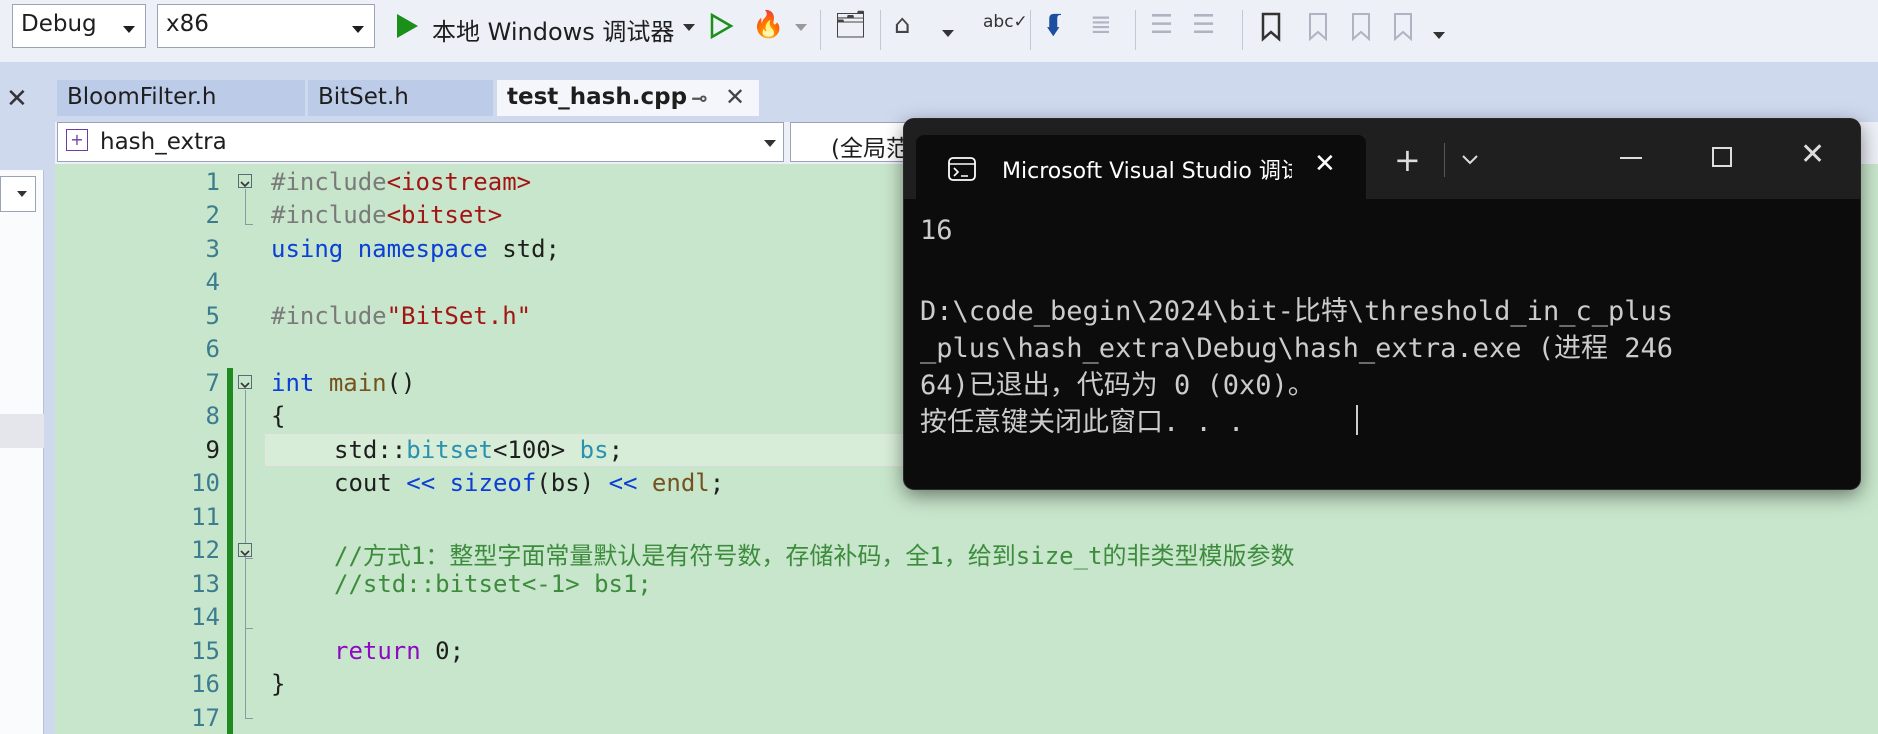  I want to click on project-dropdown: + hash_extra, so click(420, 142).